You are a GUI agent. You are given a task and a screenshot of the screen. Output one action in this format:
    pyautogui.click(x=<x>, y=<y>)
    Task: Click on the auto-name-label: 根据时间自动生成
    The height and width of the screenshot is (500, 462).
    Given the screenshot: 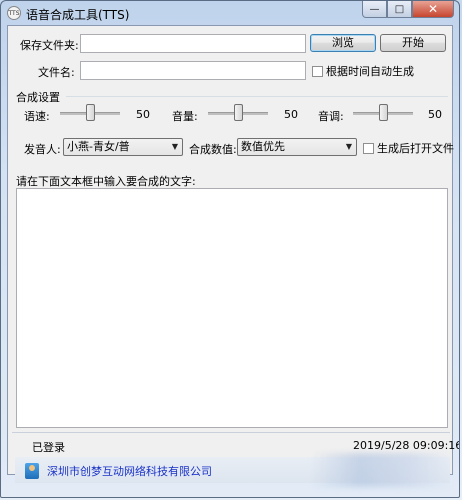 What is the action you would take?
    pyautogui.click(x=370, y=71)
    